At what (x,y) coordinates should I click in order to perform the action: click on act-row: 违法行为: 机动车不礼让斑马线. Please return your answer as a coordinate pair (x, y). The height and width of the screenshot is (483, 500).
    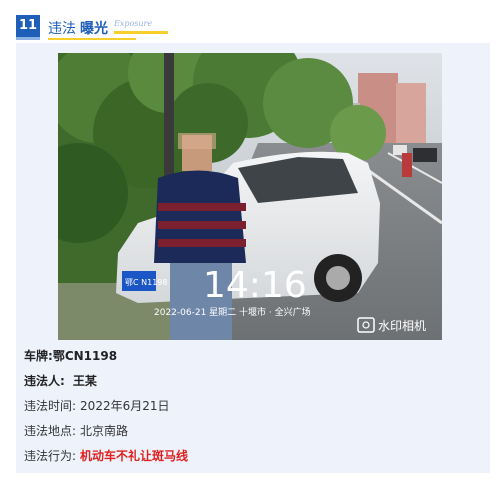
    Looking at the image, I should click on (106, 455).